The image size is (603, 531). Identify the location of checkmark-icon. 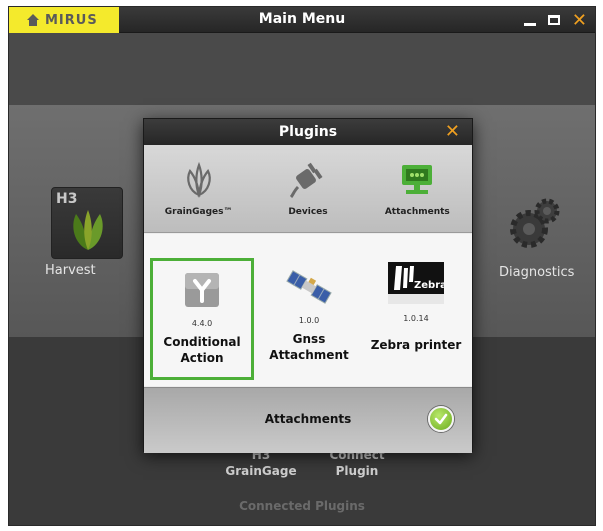
(441, 419).